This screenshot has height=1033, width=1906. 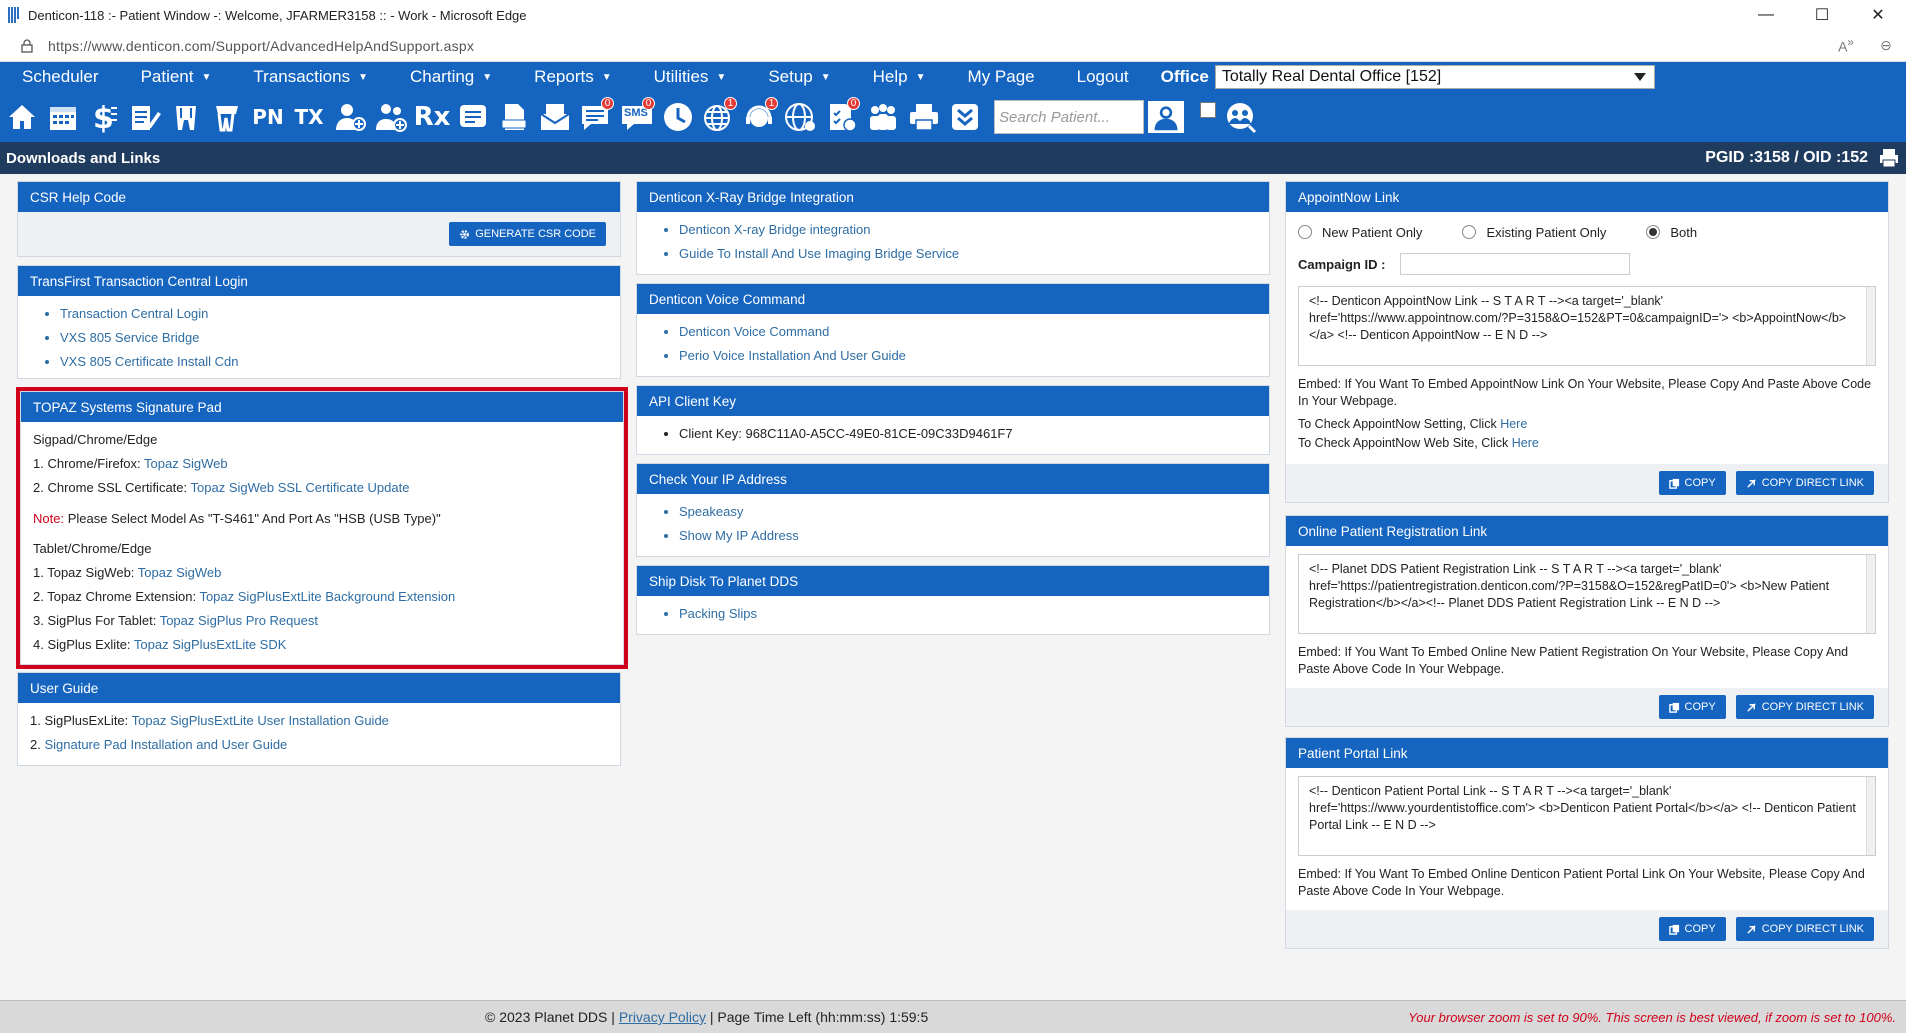 What do you see at coordinates (1000, 77) in the screenshot?
I see `nav-my-page: My Page` at bounding box center [1000, 77].